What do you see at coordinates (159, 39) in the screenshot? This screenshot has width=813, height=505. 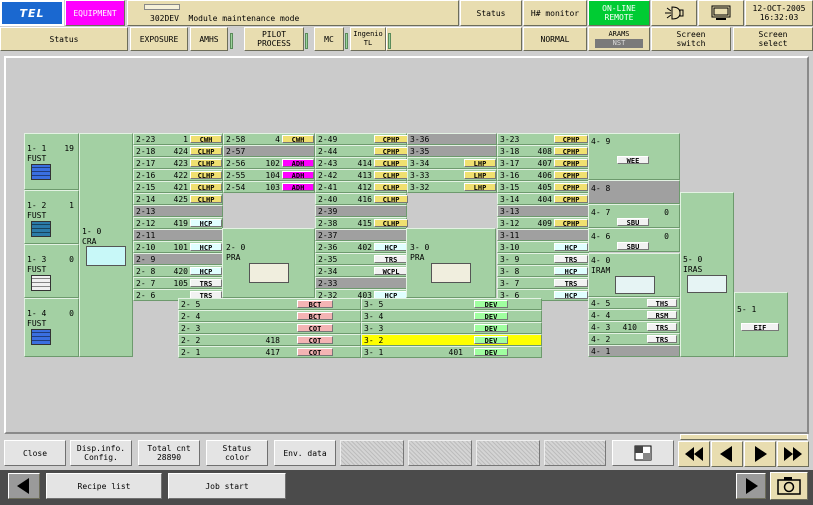 I see `tab-exposure: EXPOSURE` at bounding box center [159, 39].